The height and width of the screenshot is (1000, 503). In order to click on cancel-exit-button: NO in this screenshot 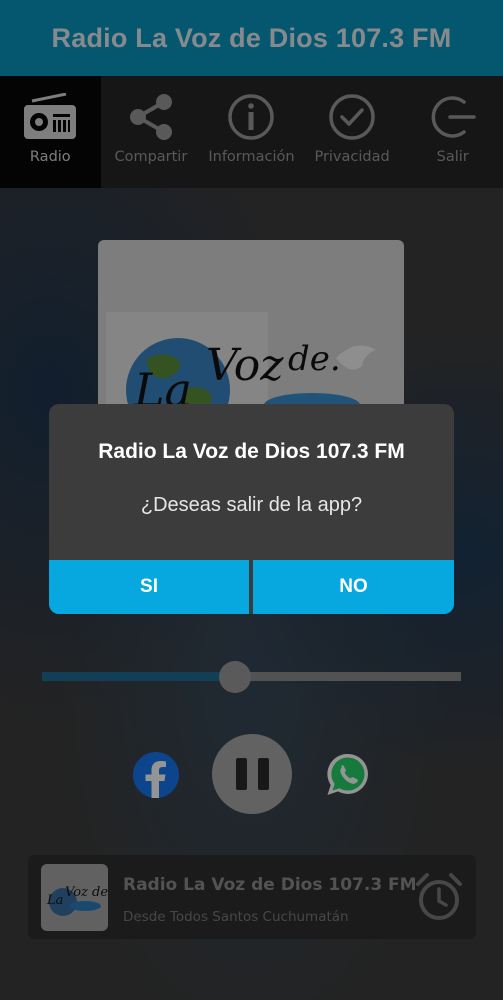, I will do `click(353, 587)`.